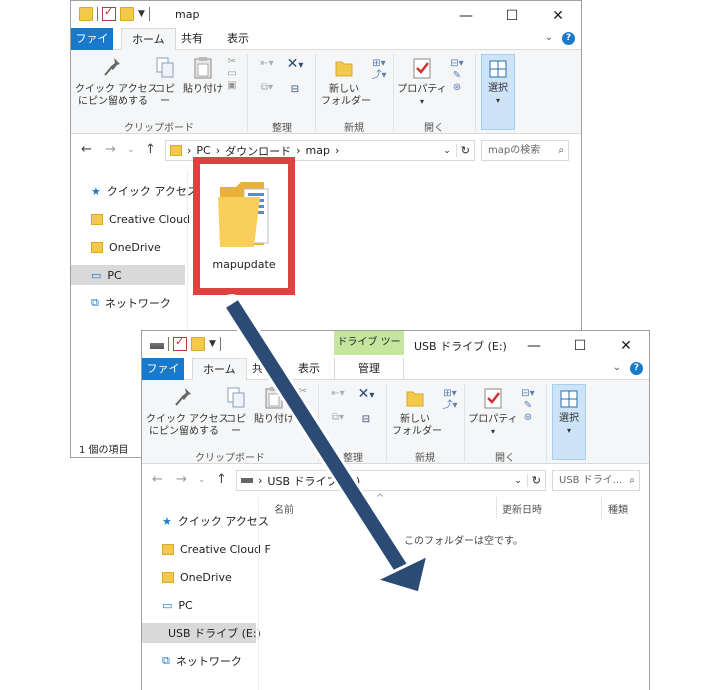 The width and height of the screenshot is (720, 690). What do you see at coordinates (618, 508) in the screenshot?
I see `column-type: 種類` at bounding box center [618, 508].